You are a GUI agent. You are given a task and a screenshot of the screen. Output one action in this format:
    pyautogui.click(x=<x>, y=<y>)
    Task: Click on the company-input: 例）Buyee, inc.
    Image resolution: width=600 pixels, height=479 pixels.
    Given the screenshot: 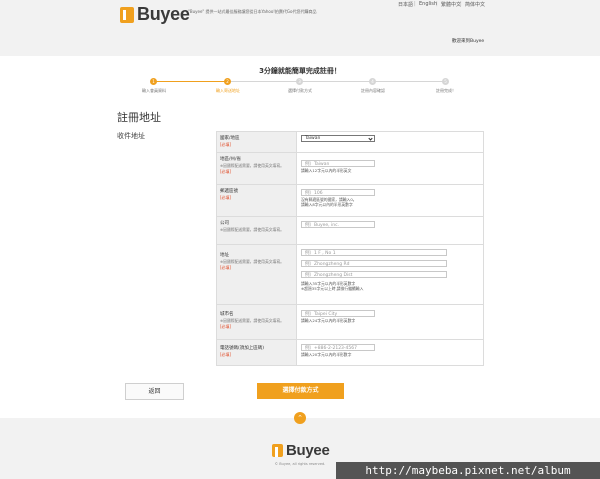 What is the action you would take?
    pyautogui.click(x=338, y=224)
    